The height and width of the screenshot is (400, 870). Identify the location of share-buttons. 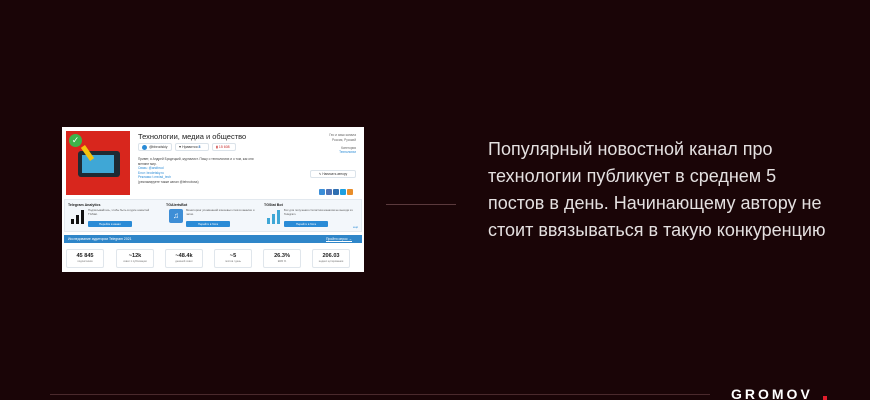
(335, 188).